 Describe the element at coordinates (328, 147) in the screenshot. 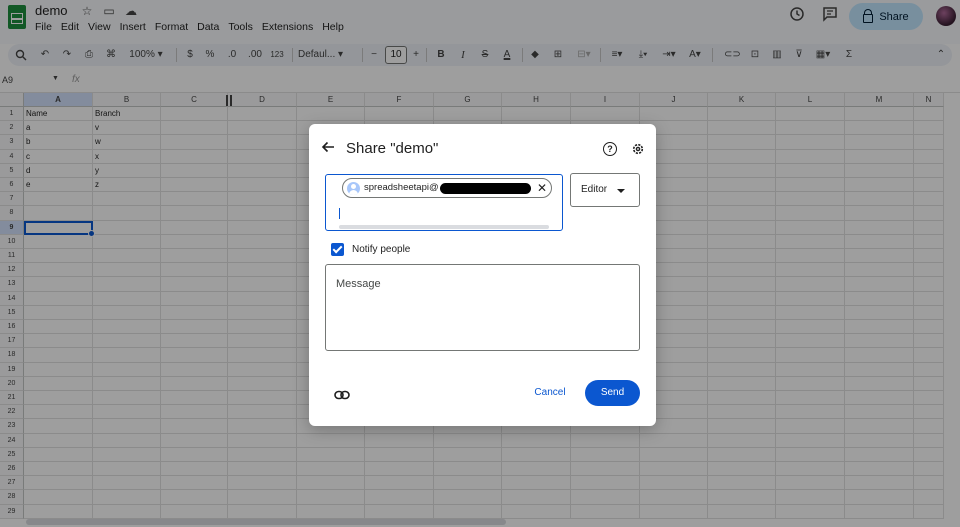

I see `back-arrow-icon` at that location.